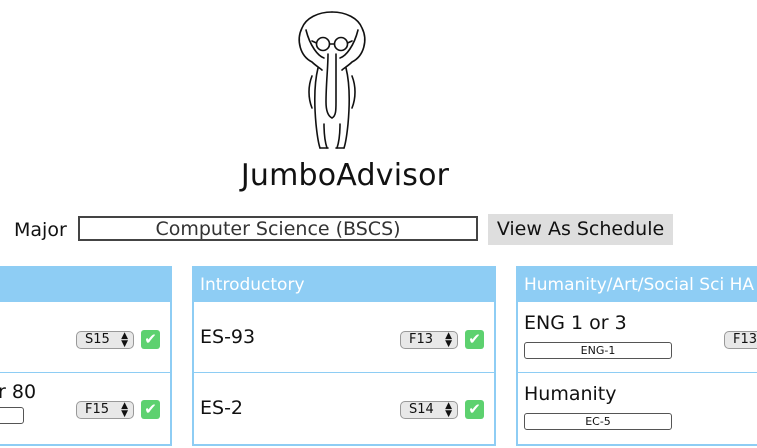  Describe the element at coordinates (344, 337) in the screenshot. I see `course-row: ES-93 F13 ▲ ▼ ✔` at that location.